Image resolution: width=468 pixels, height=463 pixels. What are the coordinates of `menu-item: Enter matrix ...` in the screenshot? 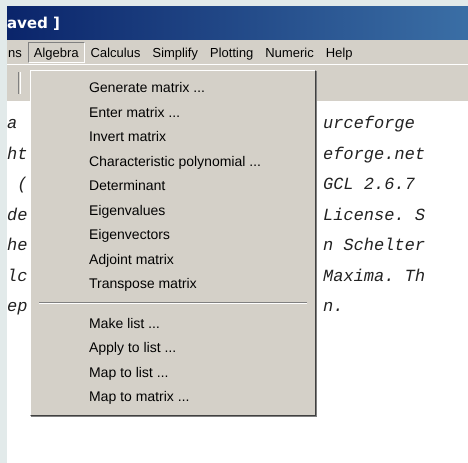 It's located at (173, 112).